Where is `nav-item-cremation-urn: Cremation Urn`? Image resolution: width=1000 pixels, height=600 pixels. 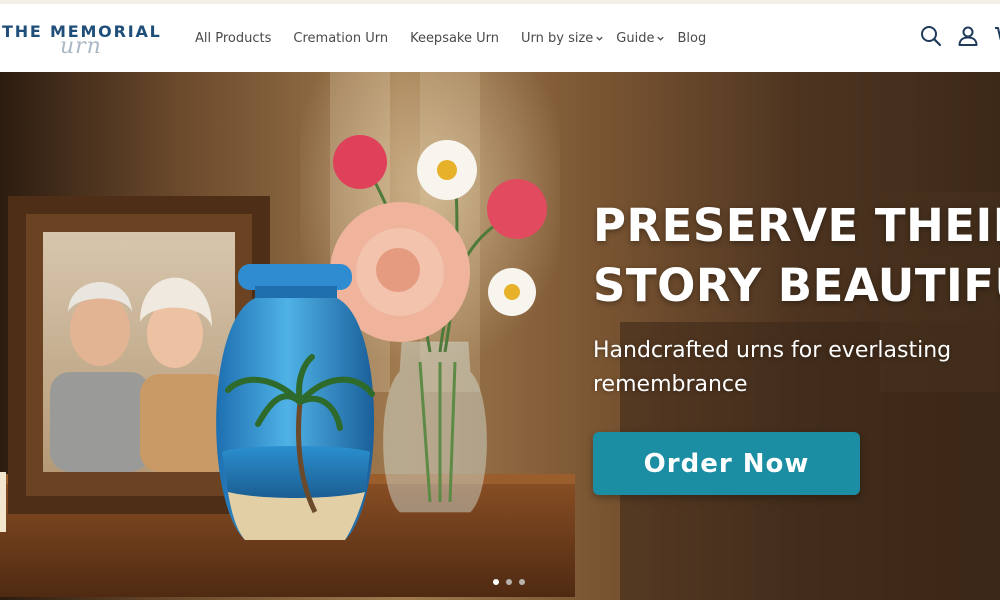
nav-item-cremation-urn: Cremation Urn is located at coordinates (340, 38).